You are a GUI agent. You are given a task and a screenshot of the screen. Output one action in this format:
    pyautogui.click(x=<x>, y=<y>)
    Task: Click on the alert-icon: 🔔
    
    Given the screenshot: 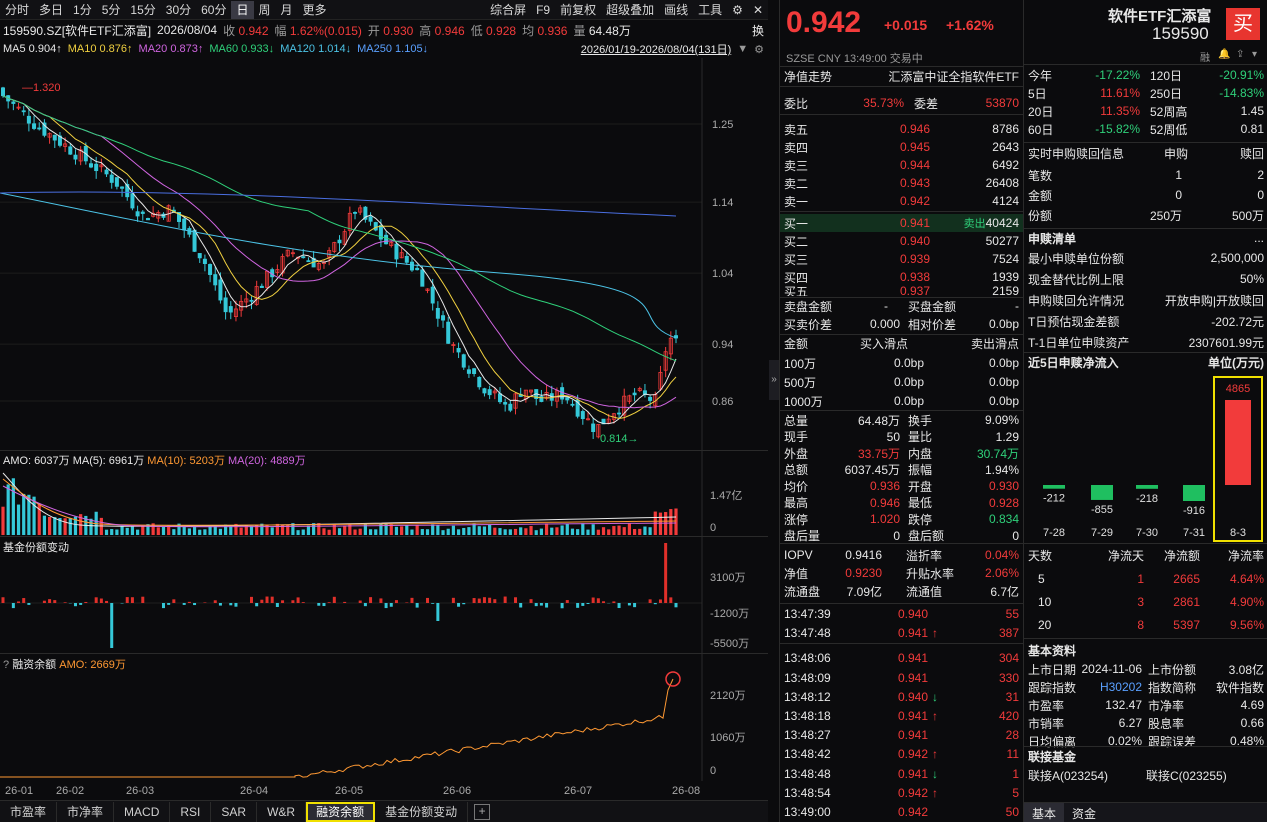 What is the action you would take?
    pyautogui.click(x=1224, y=54)
    